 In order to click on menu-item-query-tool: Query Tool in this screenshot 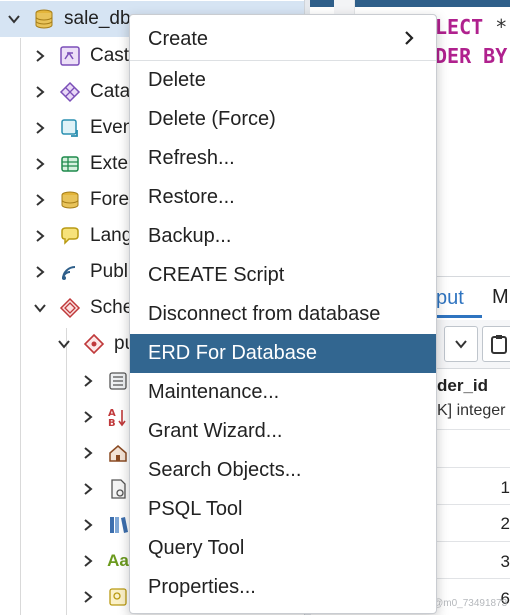, I will do `click(283, 548)`.